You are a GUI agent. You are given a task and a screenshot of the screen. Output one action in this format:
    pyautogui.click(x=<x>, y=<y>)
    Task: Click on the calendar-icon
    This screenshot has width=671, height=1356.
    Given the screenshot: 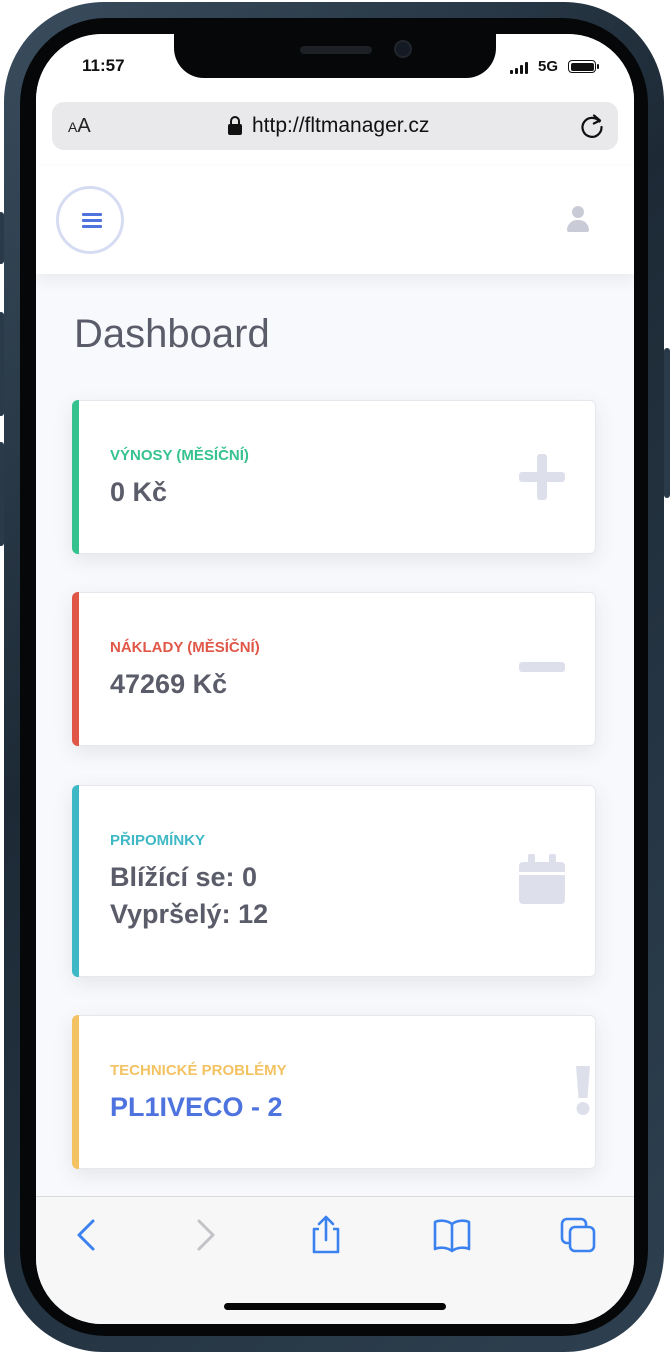 What is the action you would take?
    pyautogui.click(x=542, y=879)
    